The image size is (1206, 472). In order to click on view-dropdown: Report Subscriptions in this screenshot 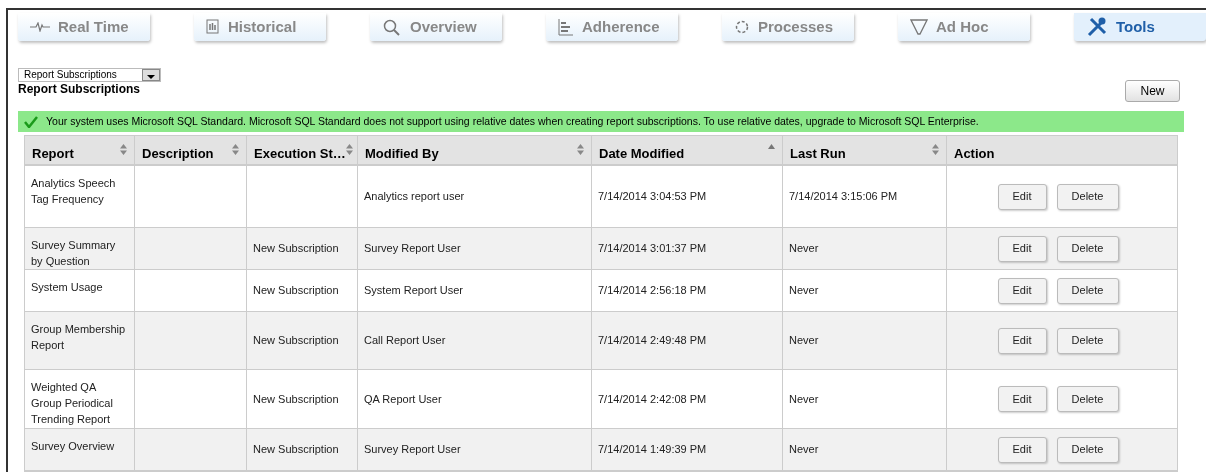, I will do `click(89, 75)`.